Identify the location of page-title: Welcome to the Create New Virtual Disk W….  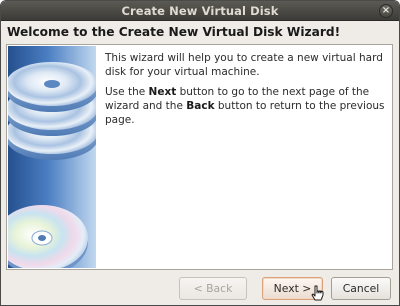
(174, 32).